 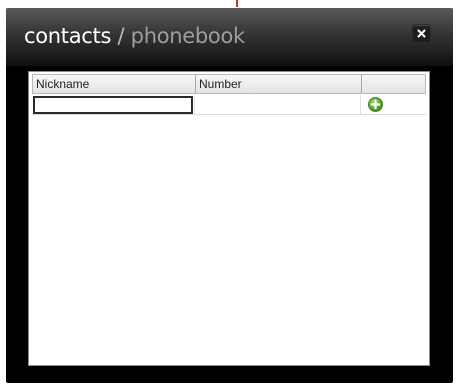 I want to click on close-icon, so click(x=421, y=33).